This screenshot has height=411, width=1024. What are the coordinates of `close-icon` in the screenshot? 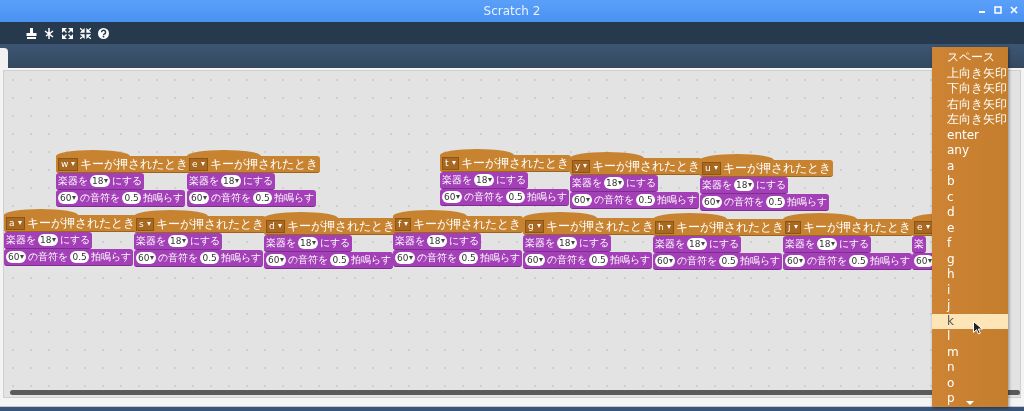 It's located at (1014, 9).